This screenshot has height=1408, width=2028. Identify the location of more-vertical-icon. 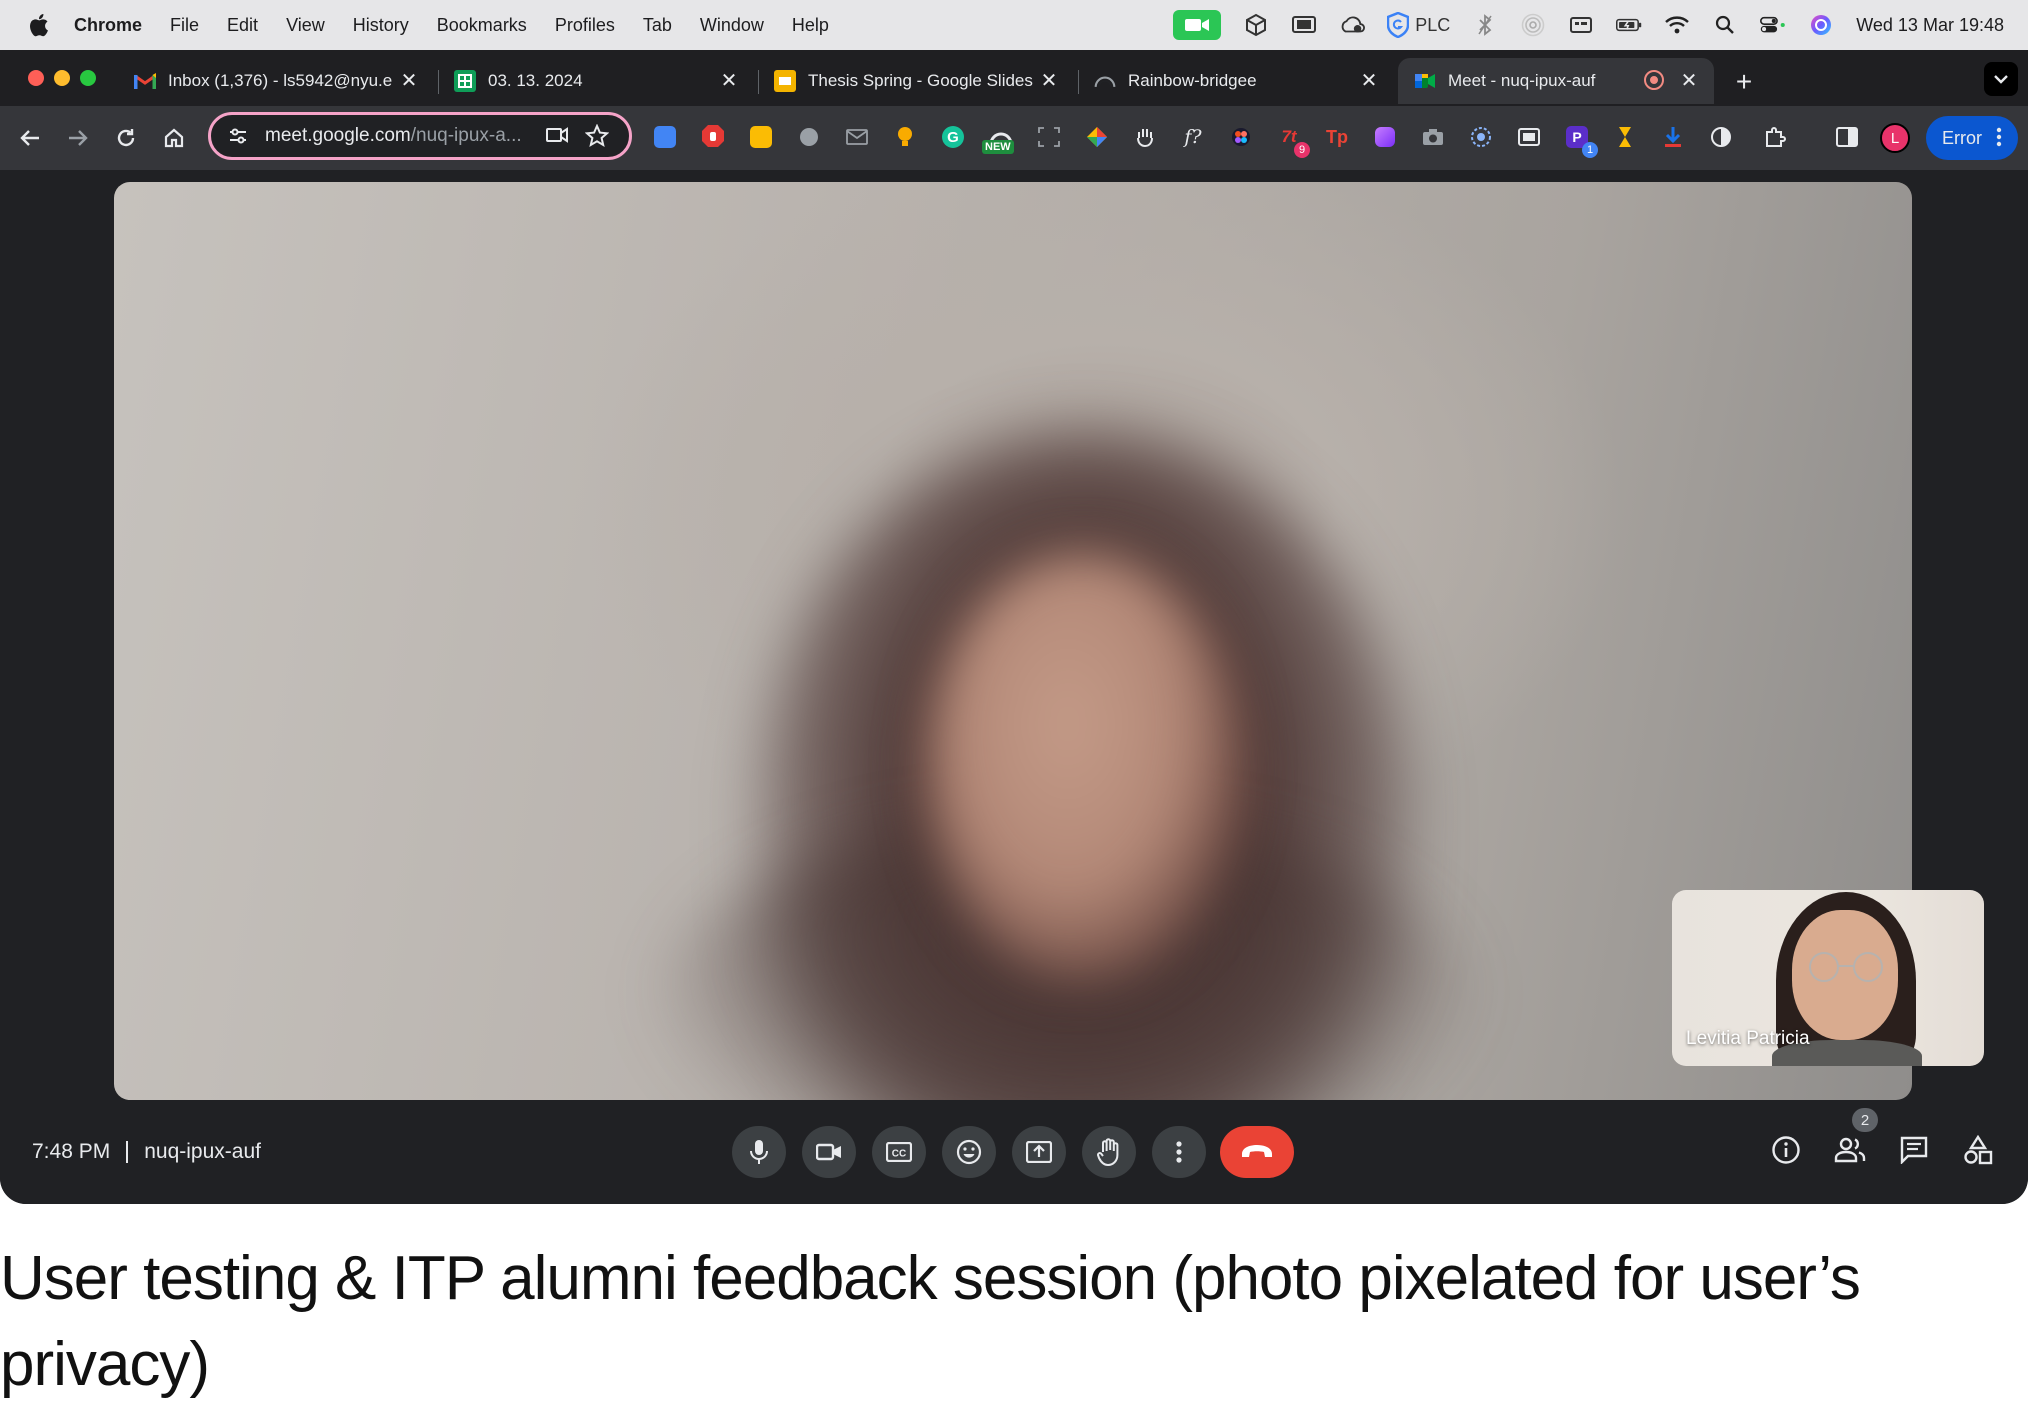
(1999, 137).